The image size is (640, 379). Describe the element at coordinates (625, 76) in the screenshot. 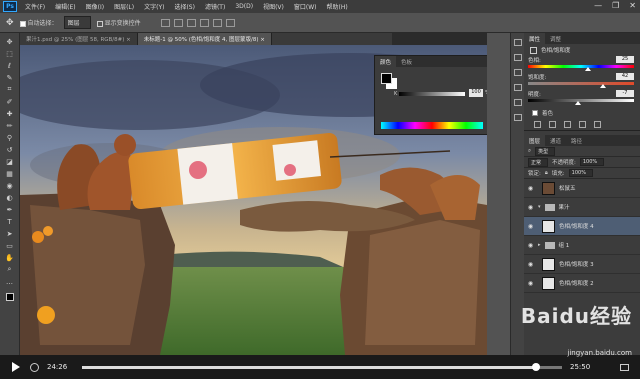

I see `saturation-value-field: 42` at that location.